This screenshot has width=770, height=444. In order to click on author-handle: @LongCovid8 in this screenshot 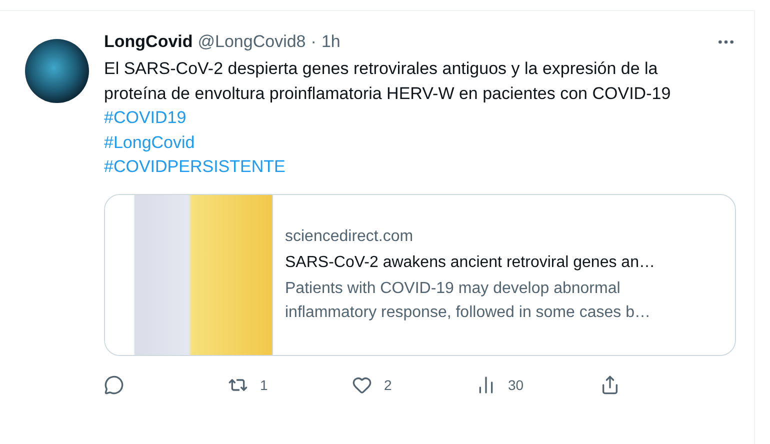, I will do `click(252, 42)`.